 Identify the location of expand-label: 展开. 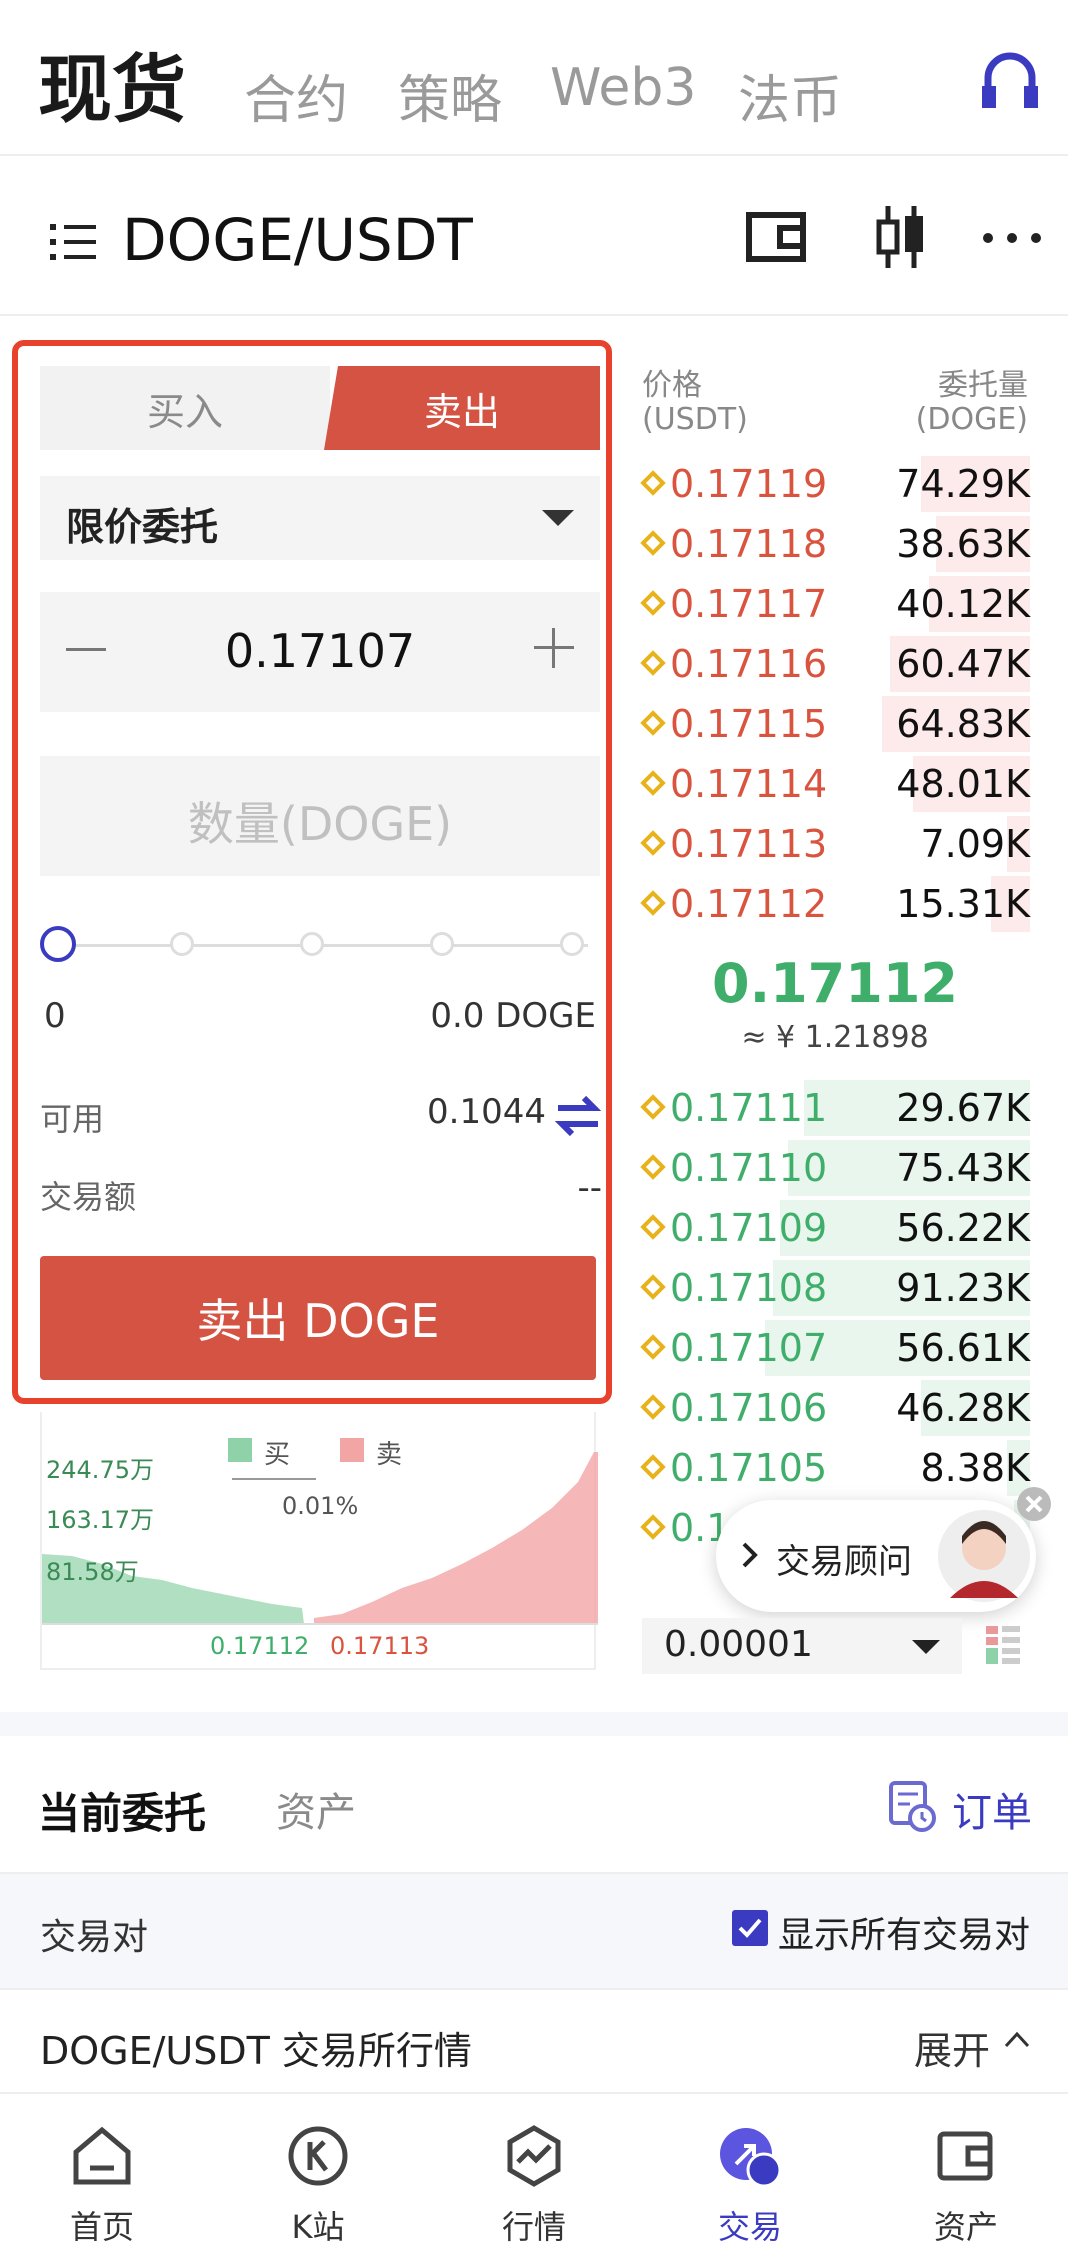
(952, 2047).